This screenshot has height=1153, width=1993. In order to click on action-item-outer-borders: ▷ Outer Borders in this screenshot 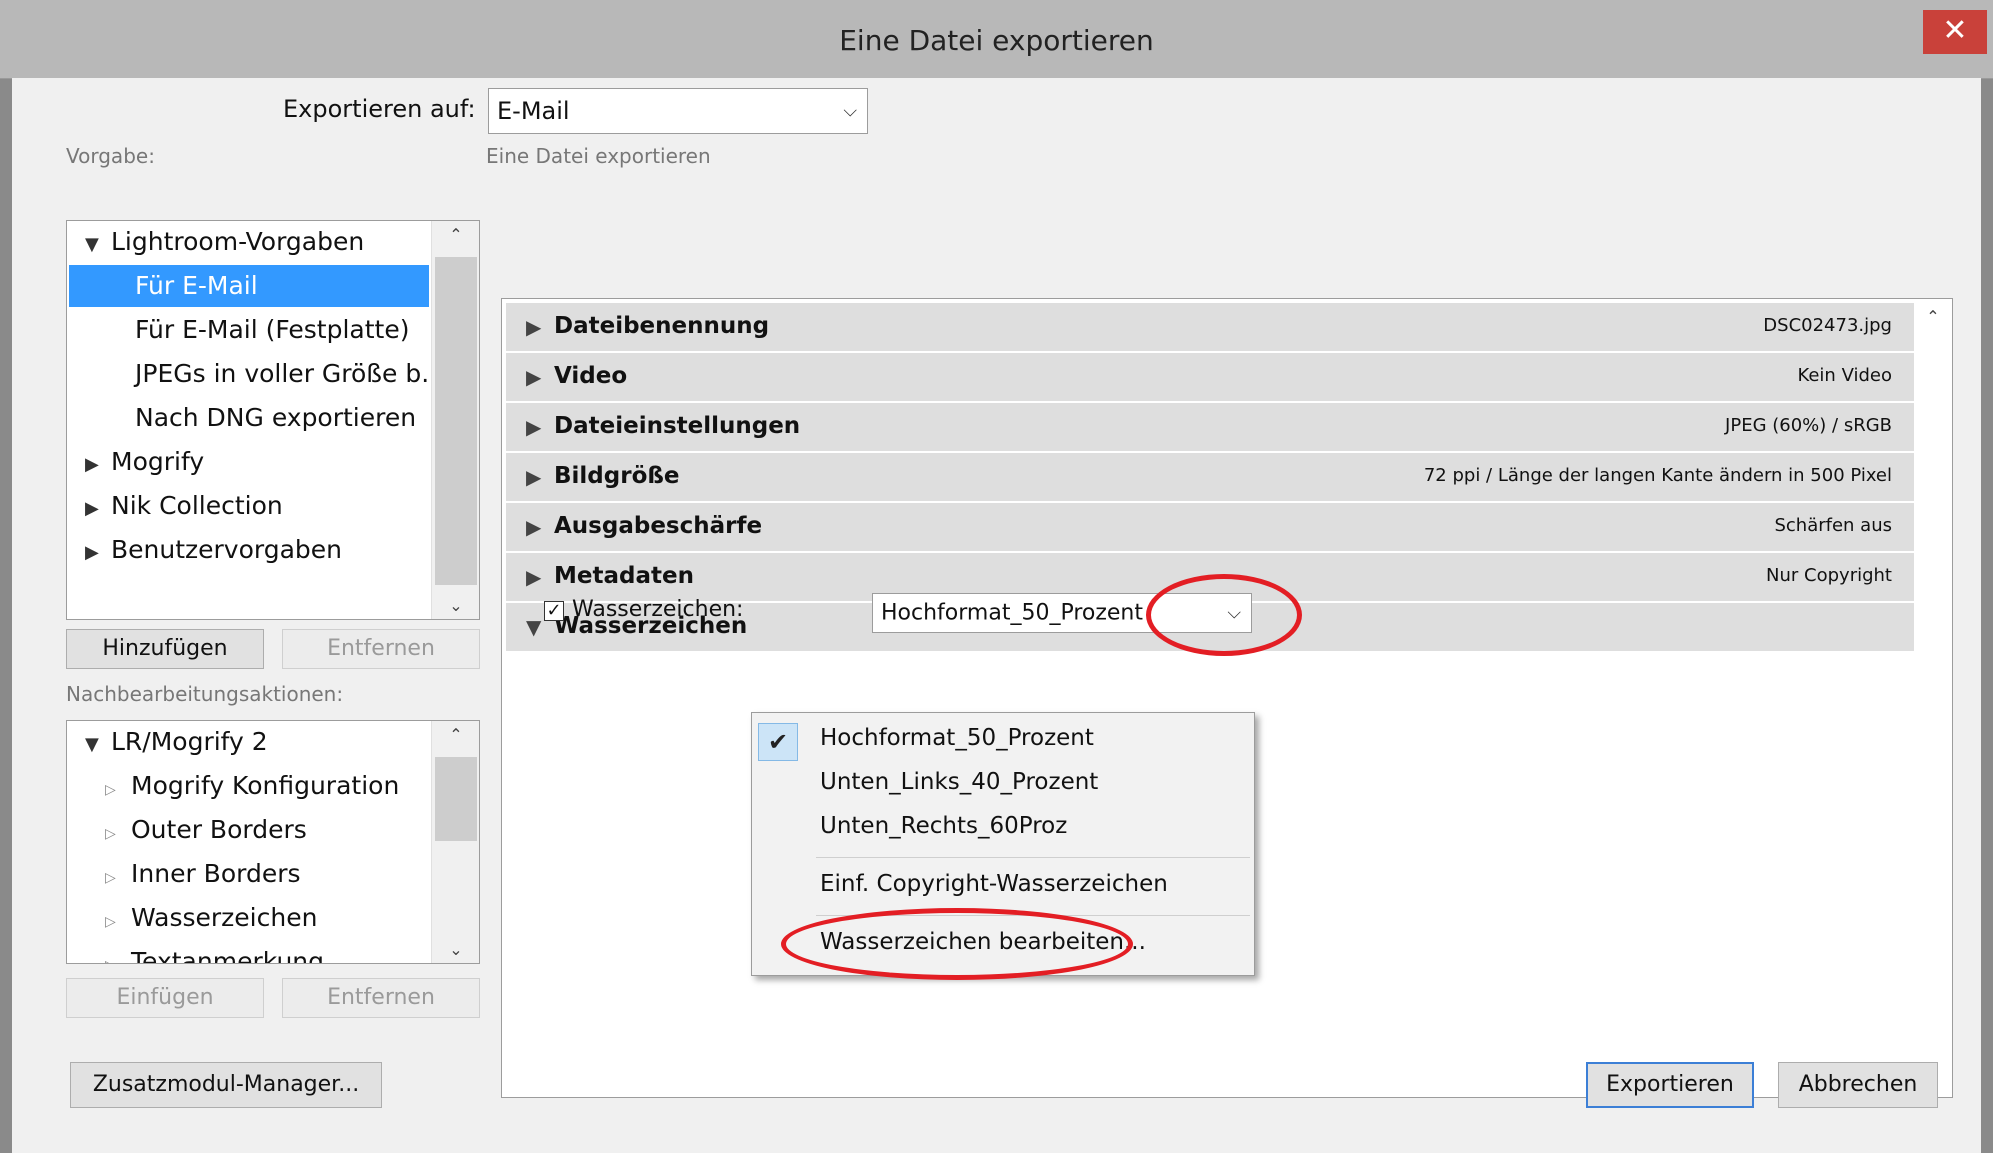, I will do `click(206, 830)`.